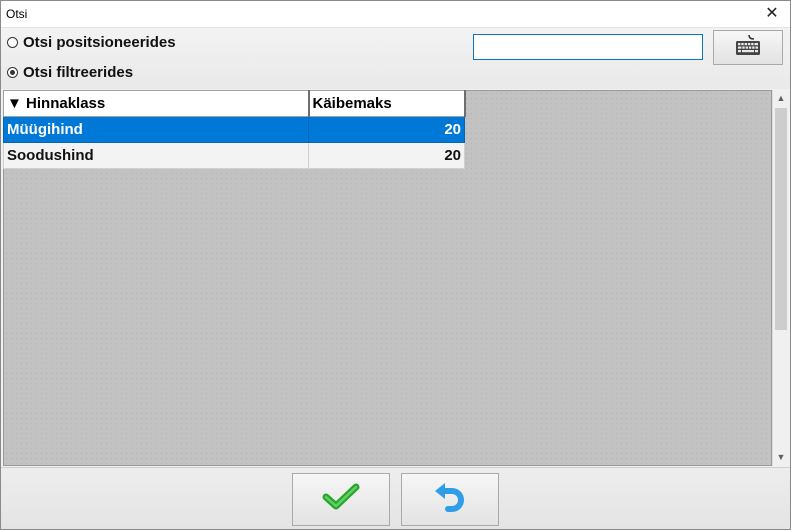 The height and width of the screenshot is (530, 791). Describe the element at coordinates (78, 72) in the screenshot. I see `radio-label-filtering: Otsi filtreerides` at that location.